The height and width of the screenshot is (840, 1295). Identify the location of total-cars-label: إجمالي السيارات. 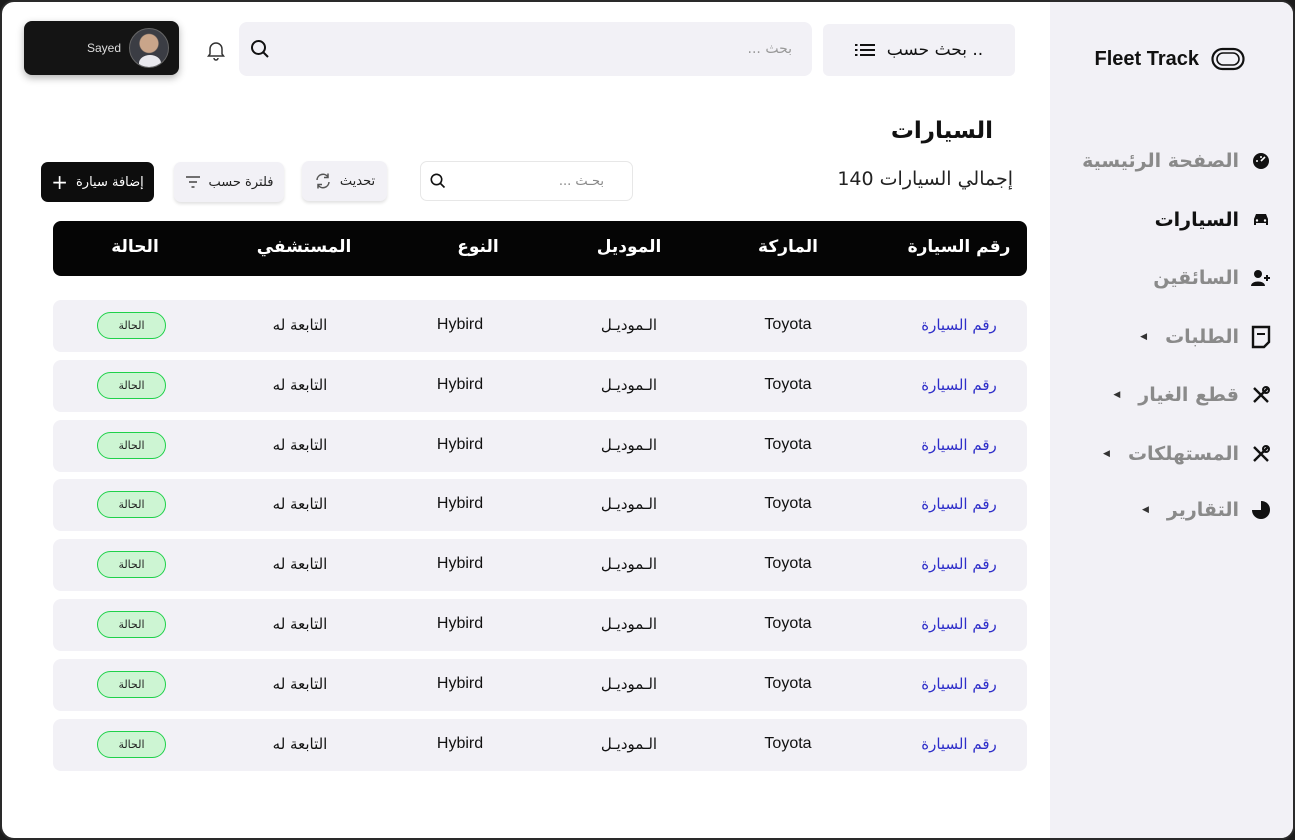
(946, 179).